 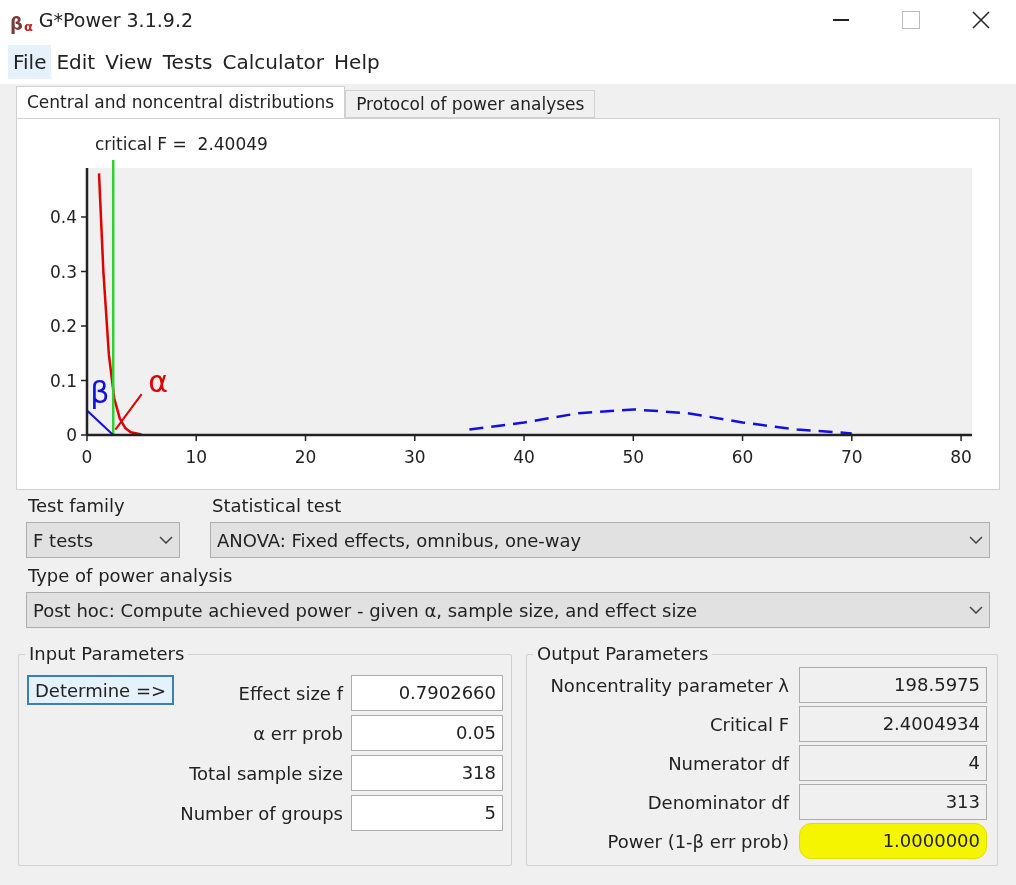 What do you see at coordinates (508, 610) in the screenshot?
I see `power-analysis-dropdown: Post hoc: Compute achieved power - given α, sample size, and effect size` at bounding box center [508, 610].